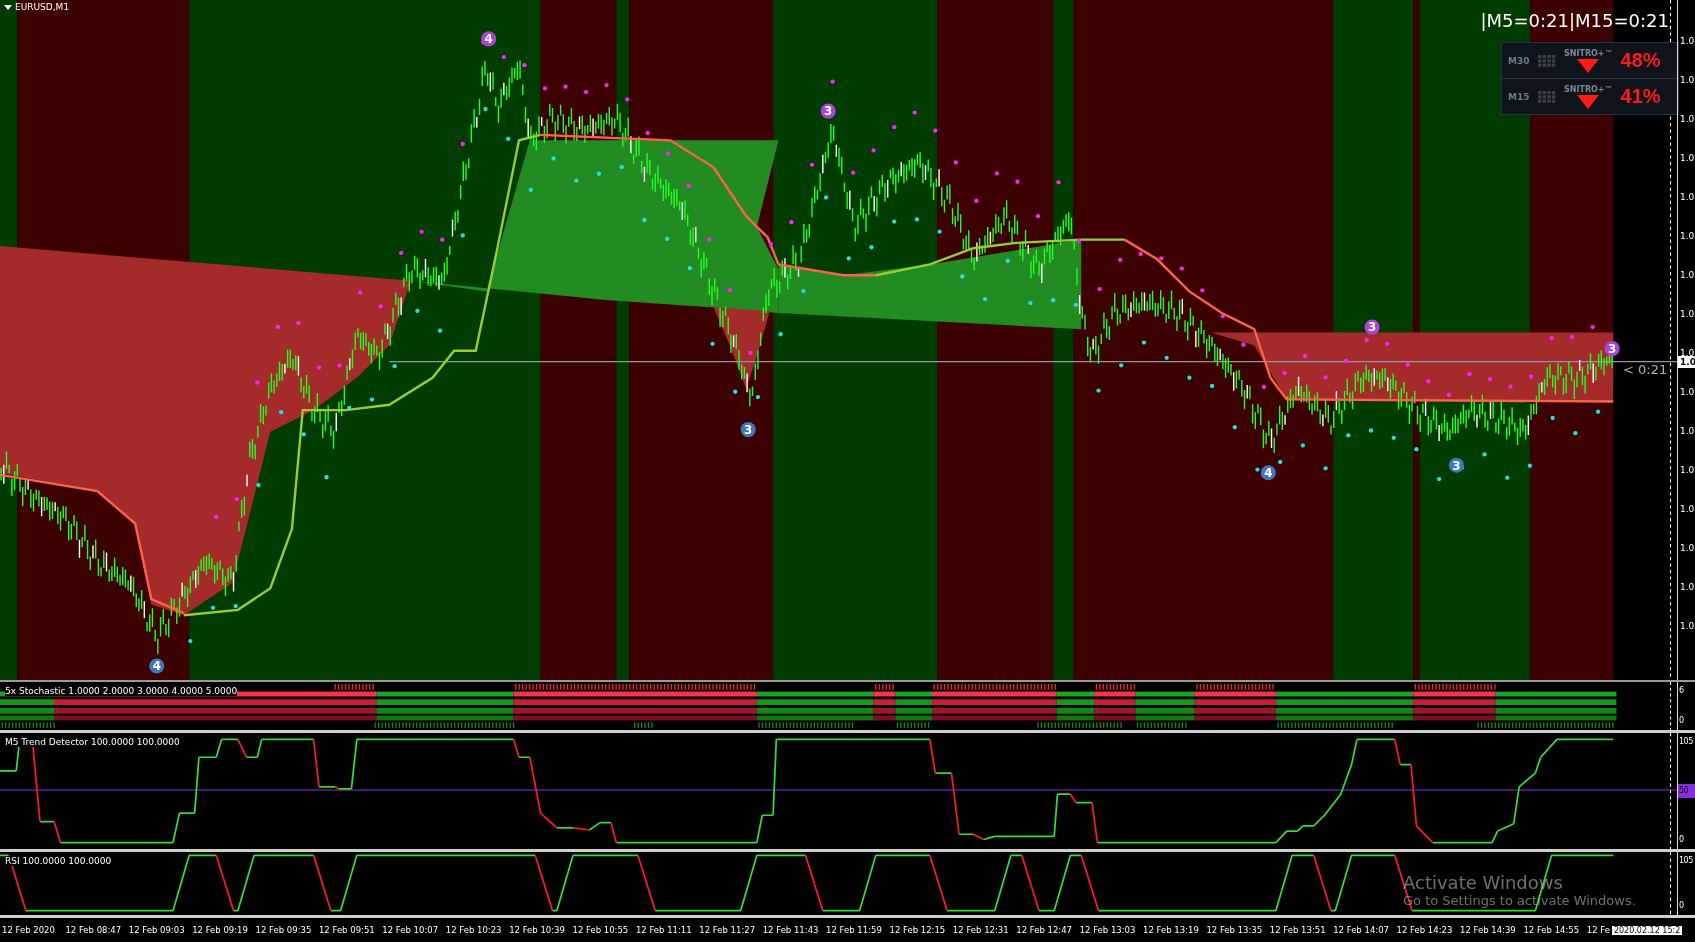 Image resolution: width=1695 pixels, height=942 pixels. What do you see at coordinates (1552, 930) in the screenshot?
I see `time-axis-label: 12 Feb 14:55` at bounding box center [1552, 930].